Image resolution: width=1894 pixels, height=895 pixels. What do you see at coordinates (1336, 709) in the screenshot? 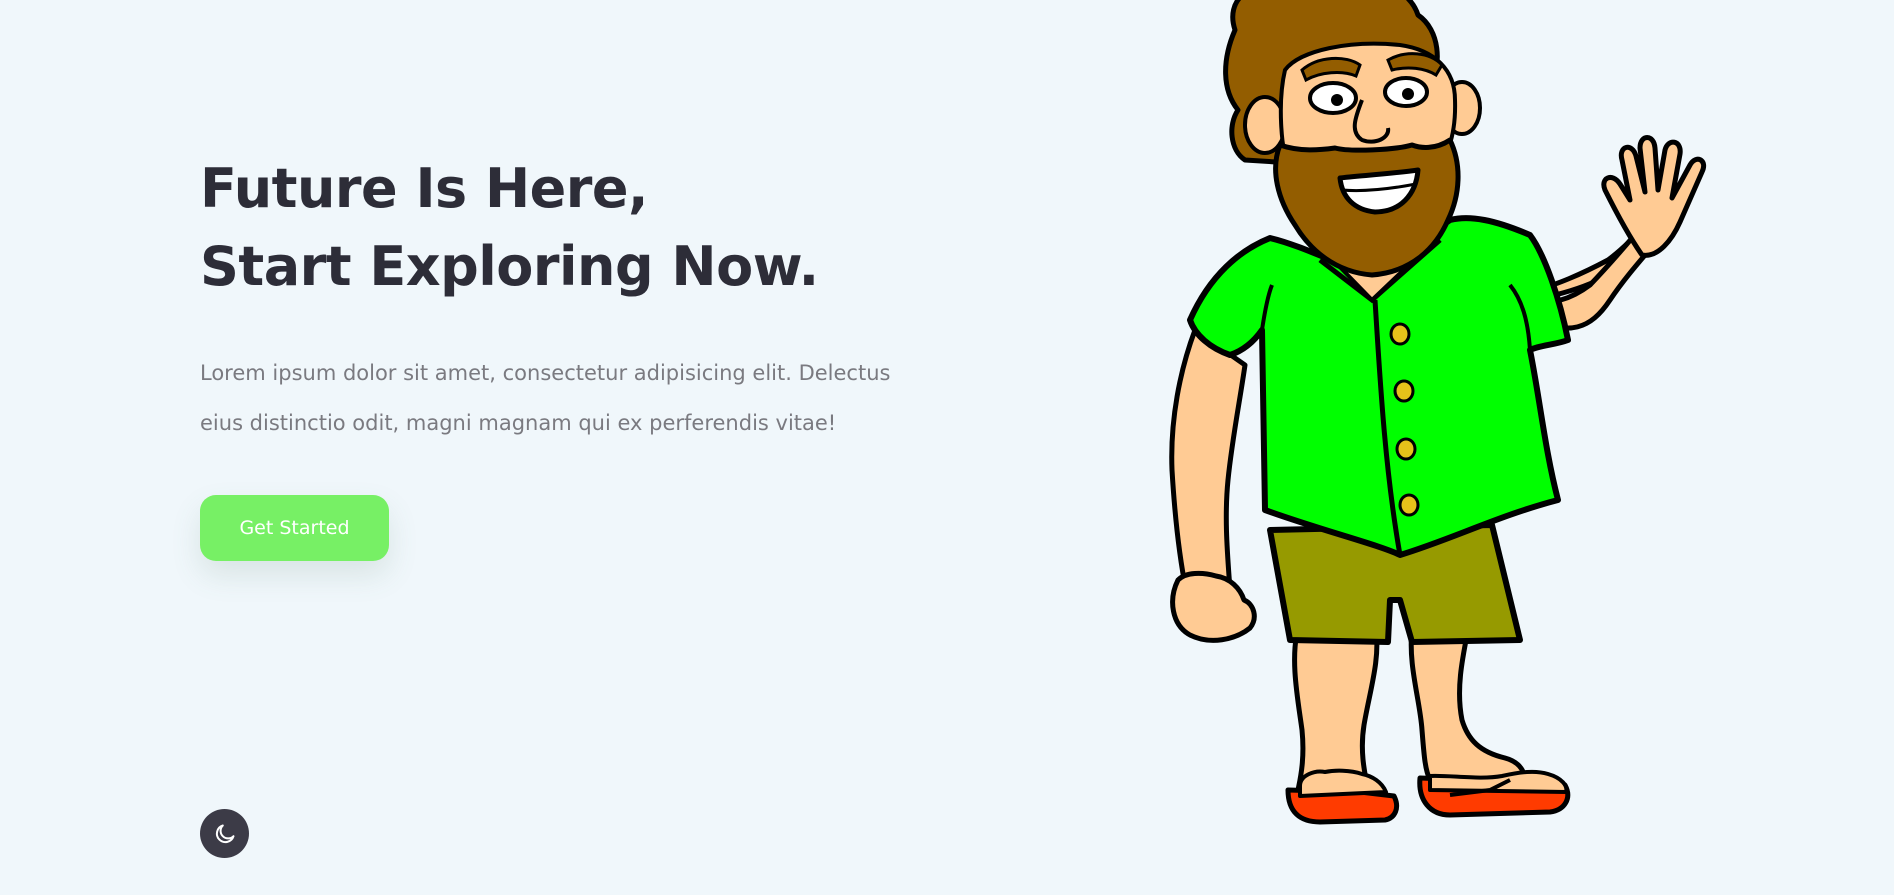
I see `left-leg` at bounding box center [1336, 709].